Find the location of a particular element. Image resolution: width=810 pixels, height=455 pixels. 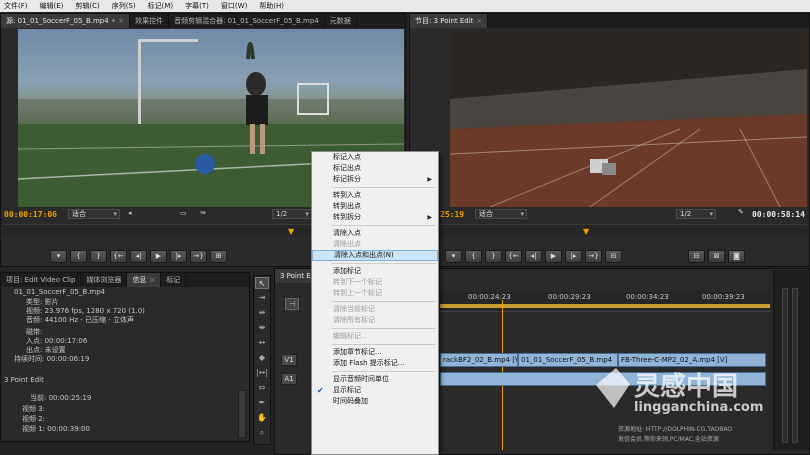

context-menu-item: 清除入点和出点(N) is located at coordinates (375, 255).